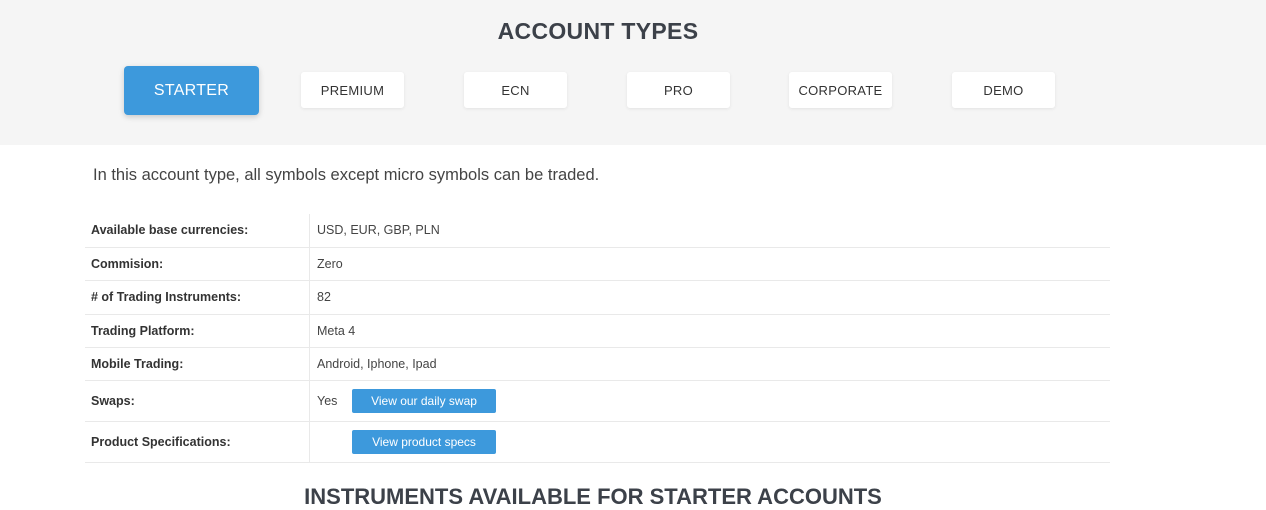 This screenshot has height=510, width=1266. What do you see at coordinates (709, 401) in the screenshot?
I see `spec-value-cell: Yes View our daily swap` at bounding box center [709, 401].